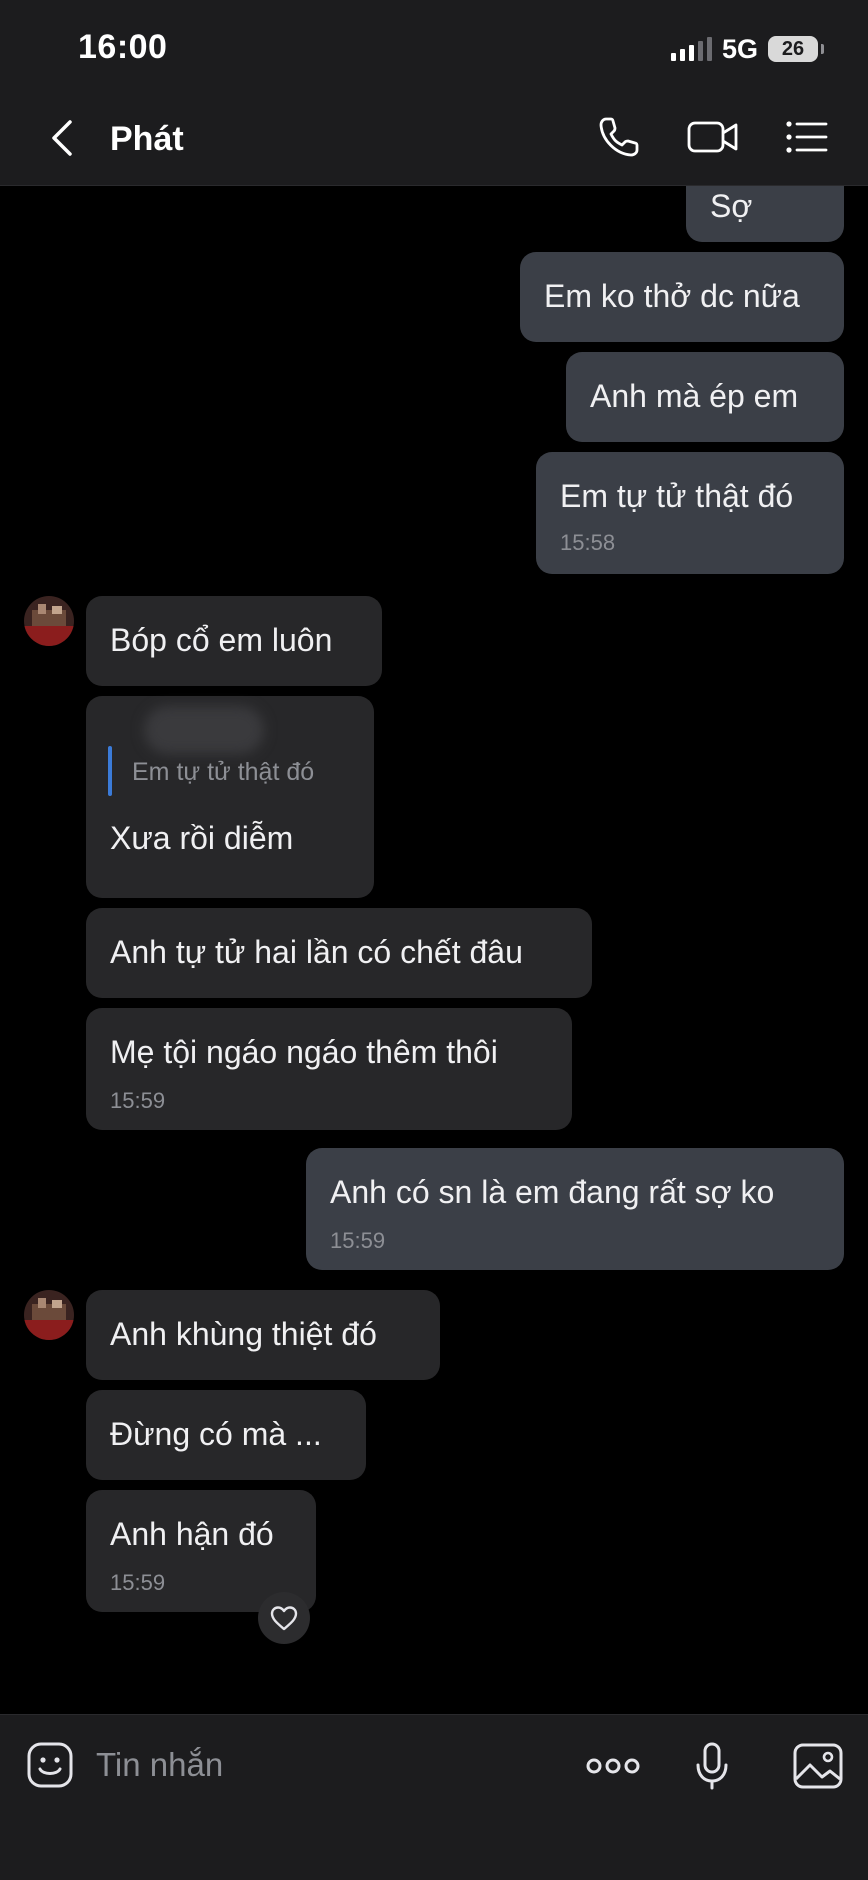  What do you see at coordinates (221, 640) in the screenshot?
I see `message-text: Bóp cổ em luôn` at bounding box center [221, 640].